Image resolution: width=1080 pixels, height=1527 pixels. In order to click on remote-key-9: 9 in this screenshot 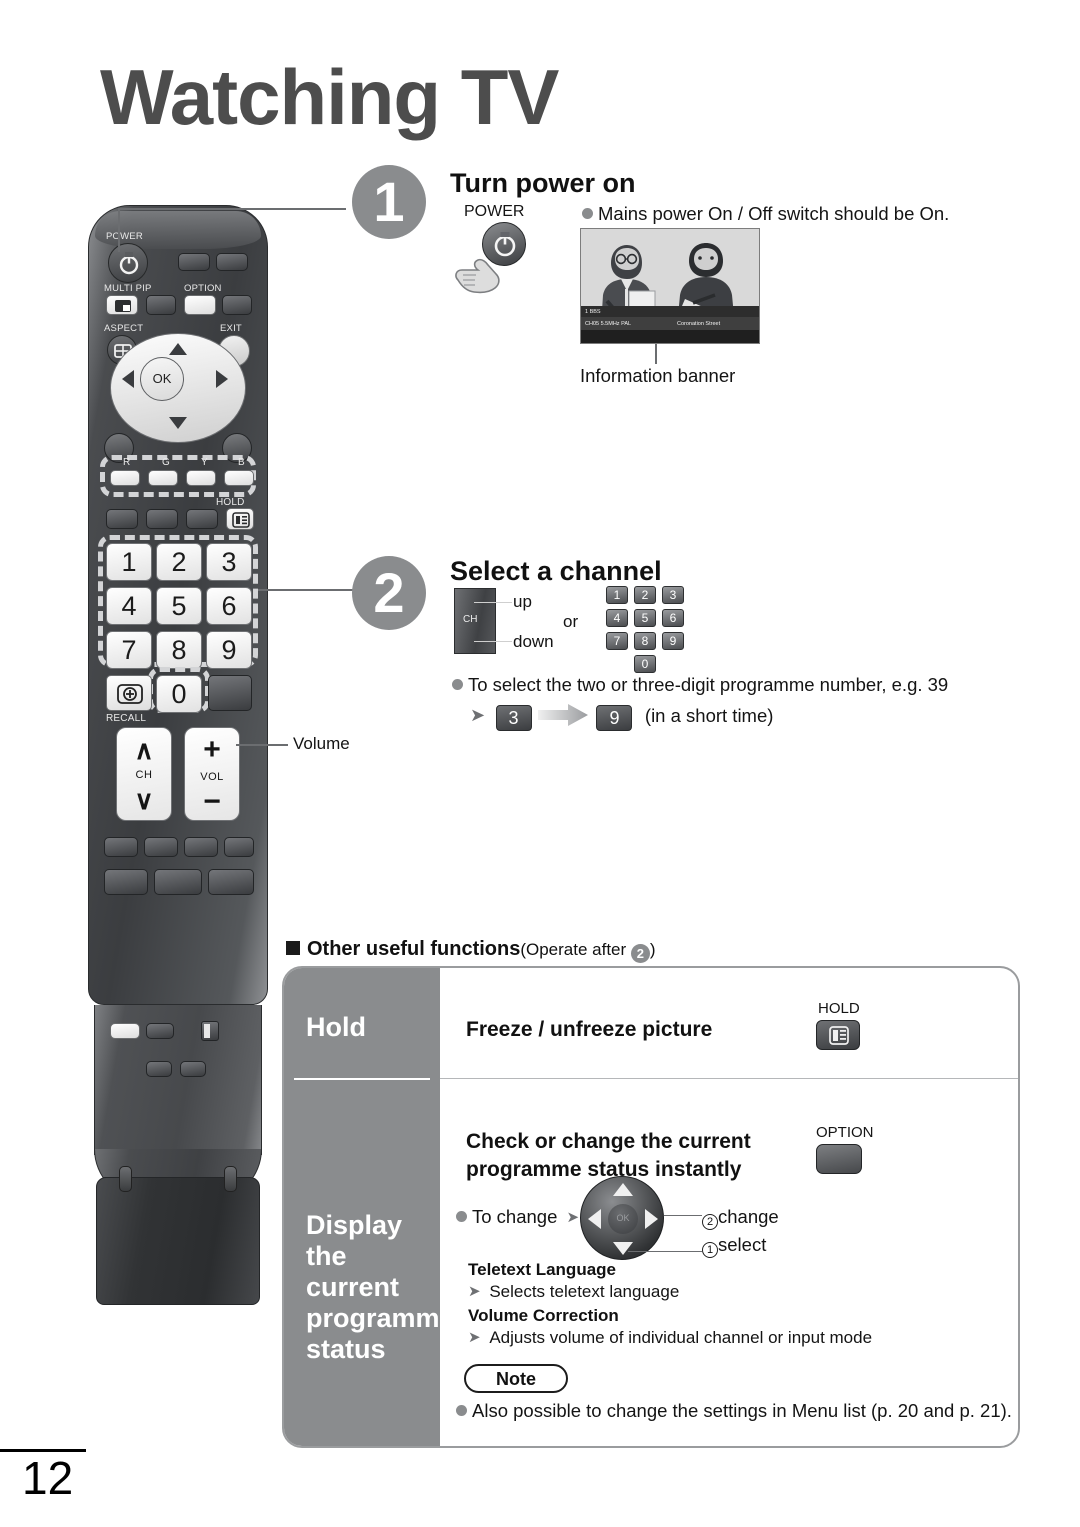, I will do `click(229, 650)`.